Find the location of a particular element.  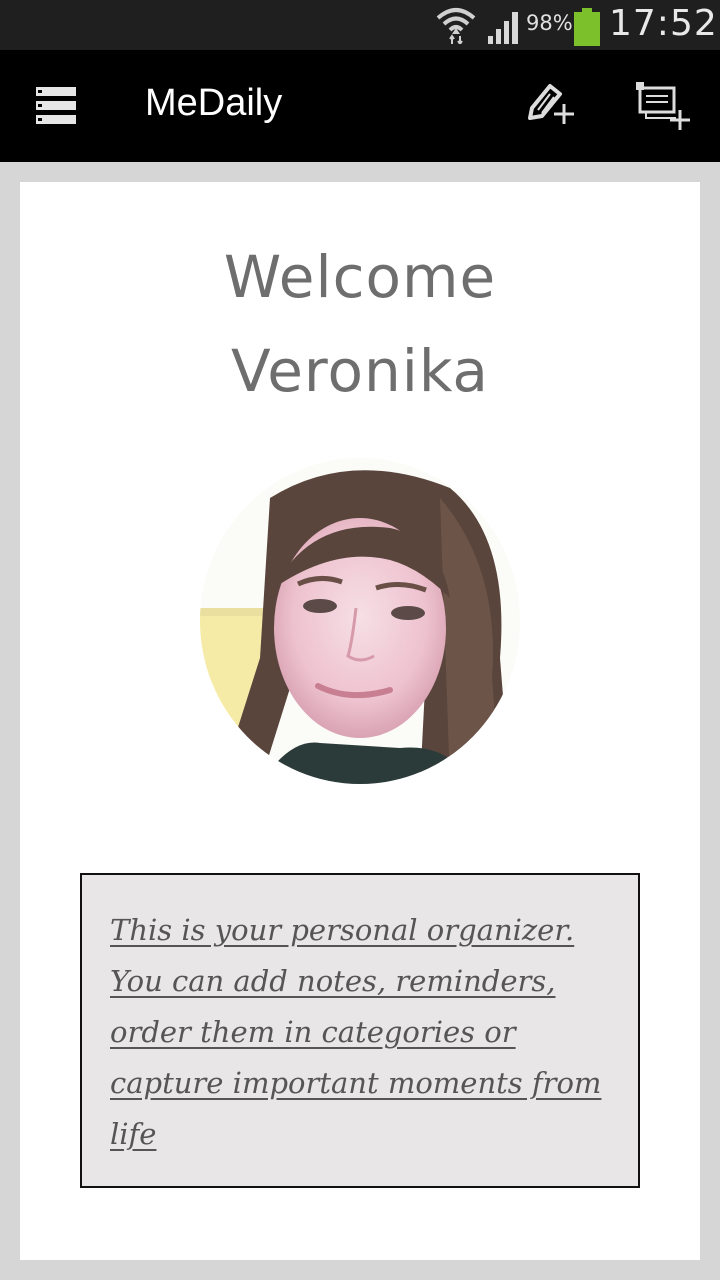

profile-avatar is located at coordinates (360, 621).